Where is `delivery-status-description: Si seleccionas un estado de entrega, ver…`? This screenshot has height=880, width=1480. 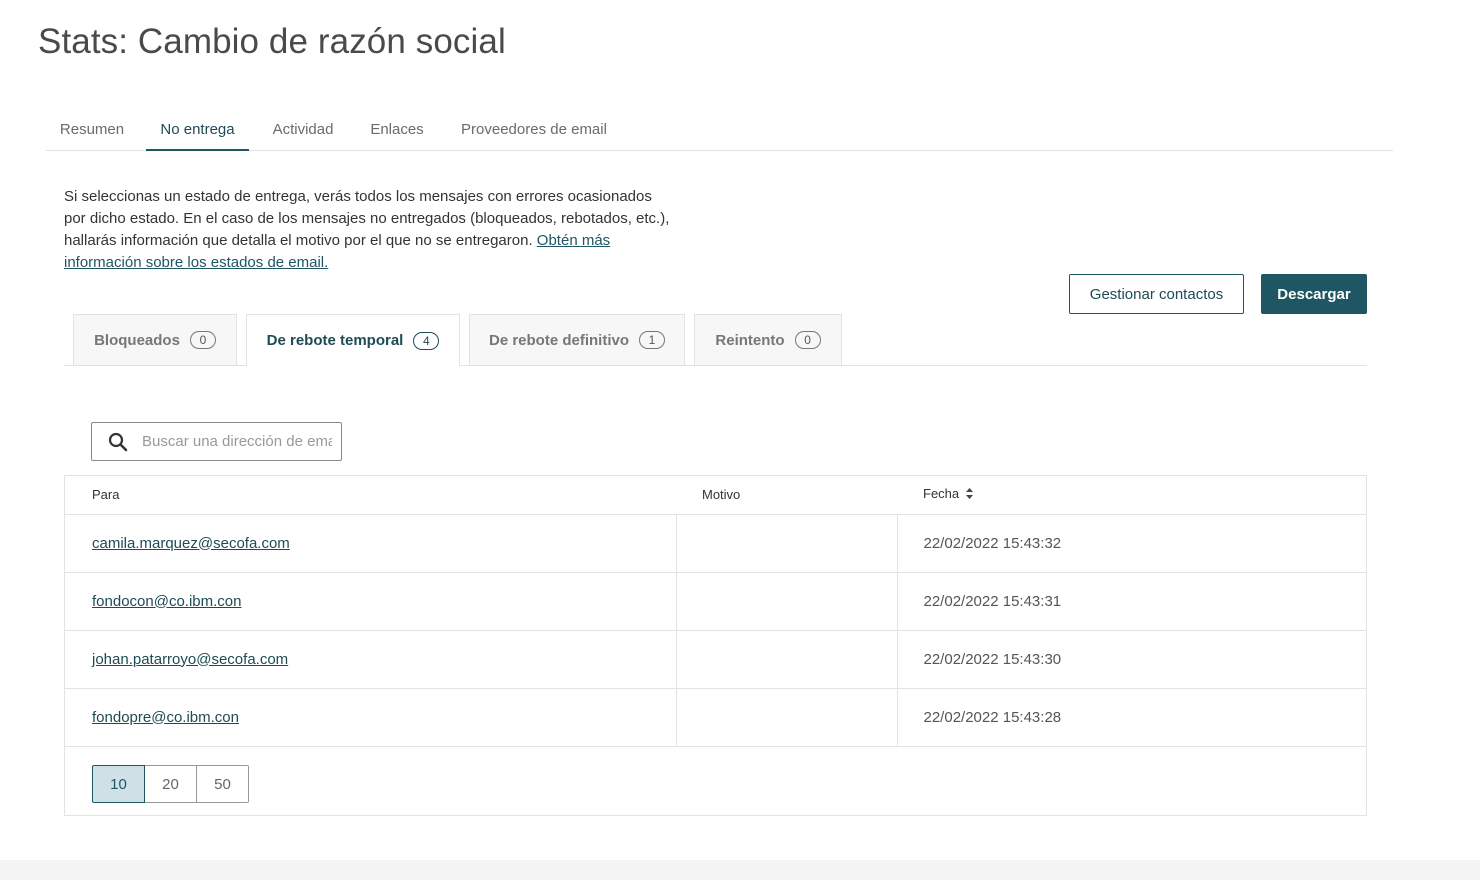 delivery-status-description: Si seleccionas un estado de entrega, ver… is located at coordinates (370, 230).